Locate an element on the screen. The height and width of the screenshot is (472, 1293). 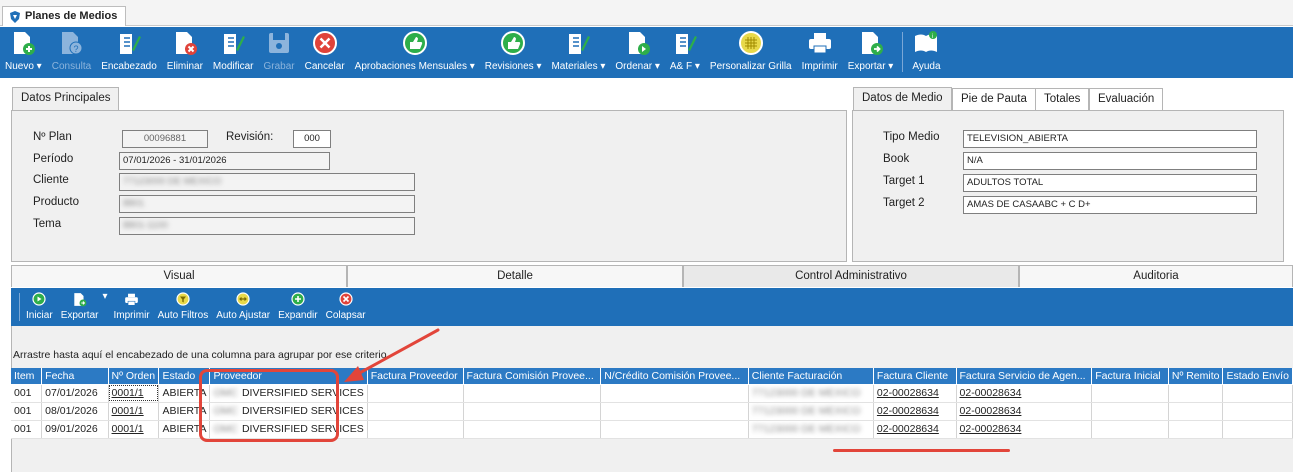
target1-field: ADULTOS TOTAL is located at coordinates (1110, 183).